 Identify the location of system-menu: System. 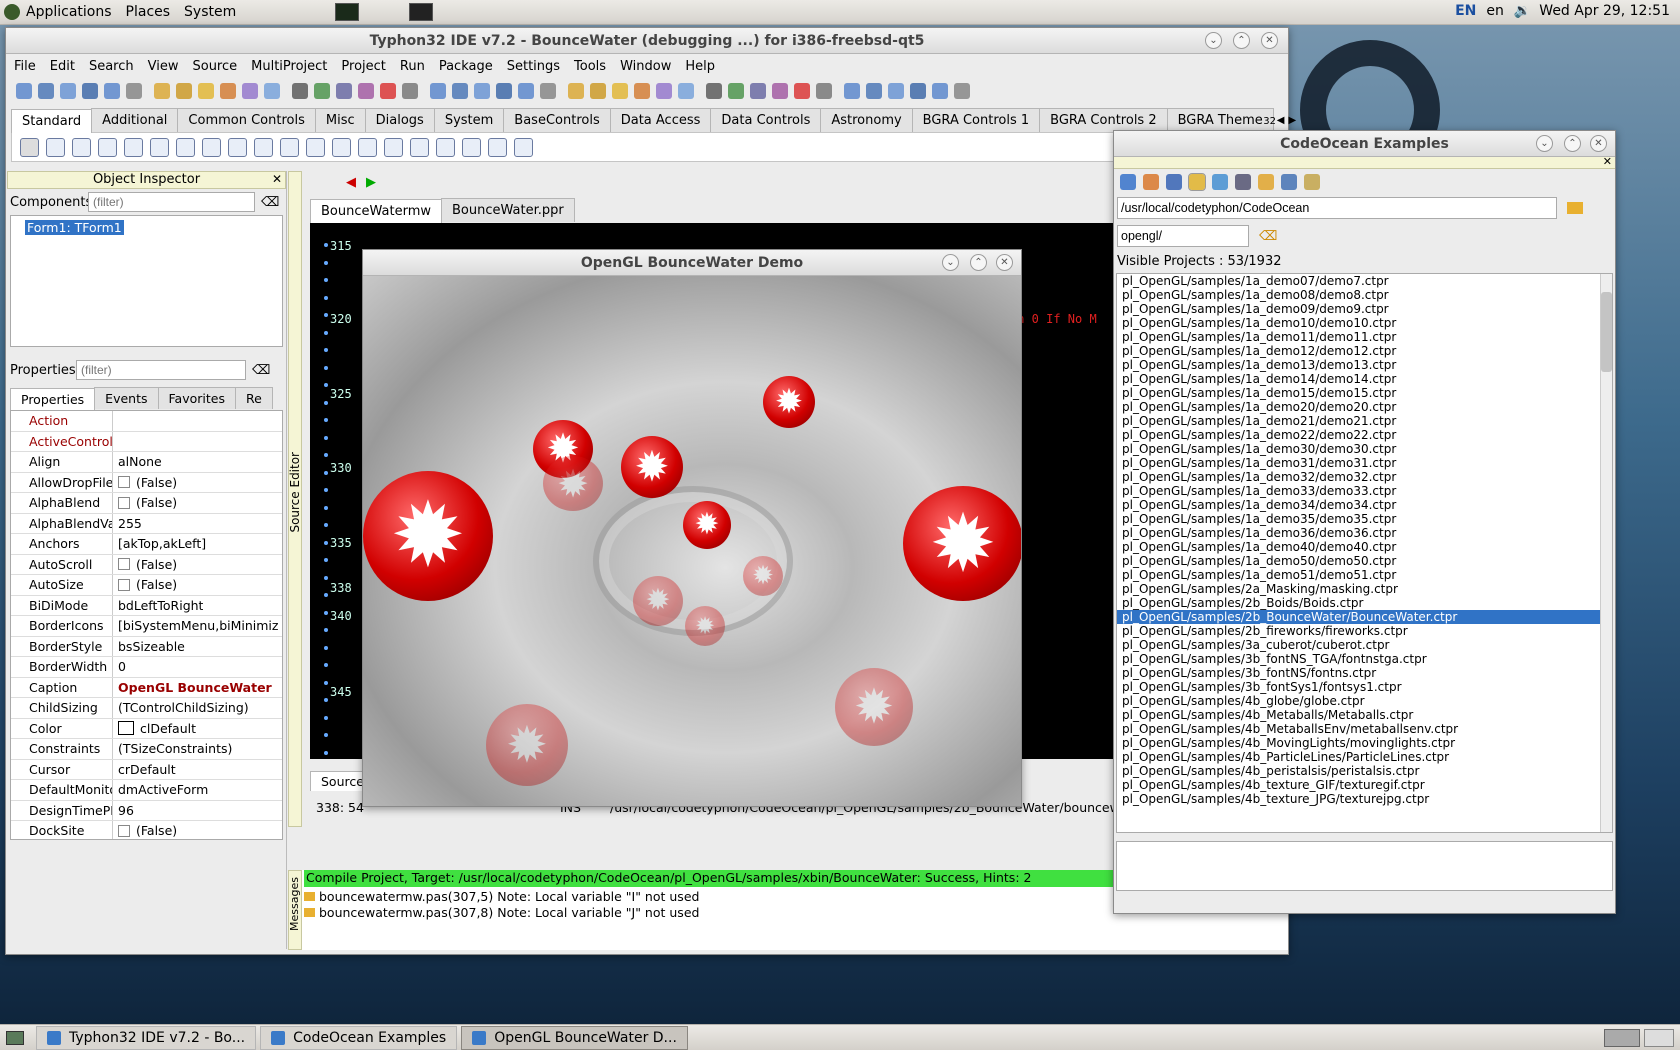
(210, 12).